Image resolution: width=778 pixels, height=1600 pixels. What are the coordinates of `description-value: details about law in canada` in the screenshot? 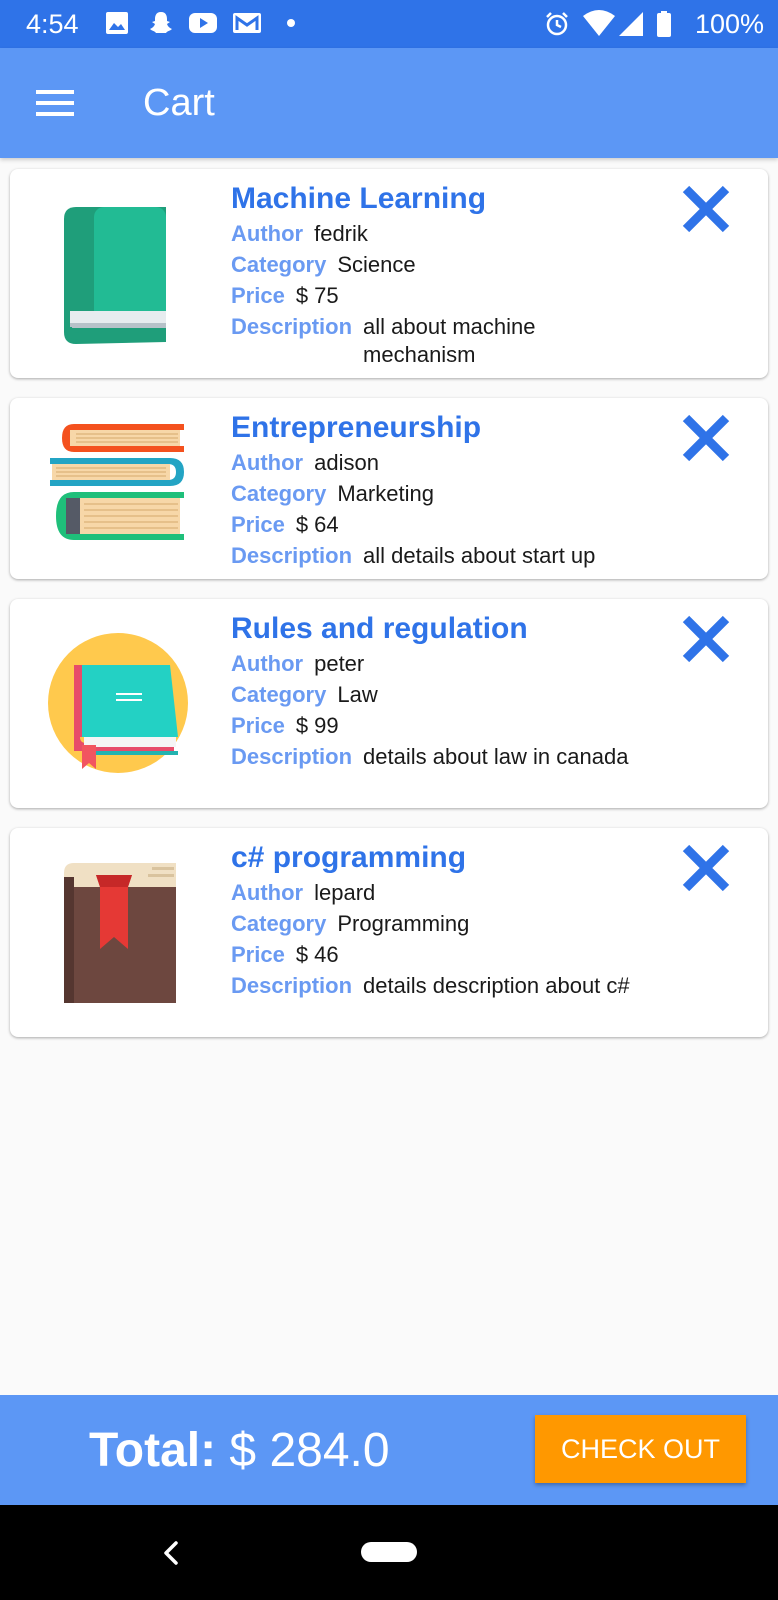 It's located at (496, 756).